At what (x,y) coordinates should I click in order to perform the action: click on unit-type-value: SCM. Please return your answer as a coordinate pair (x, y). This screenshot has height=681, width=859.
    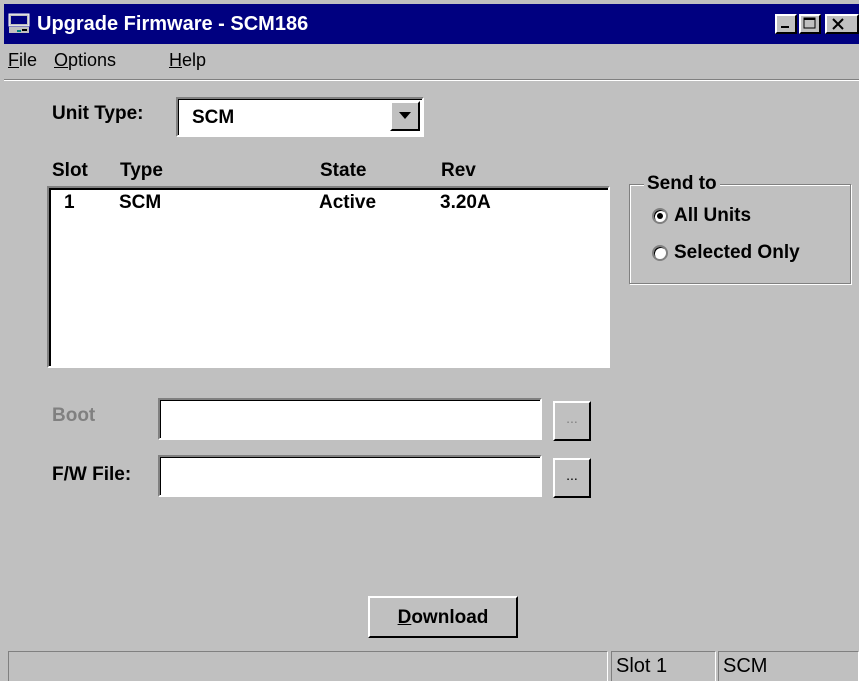
    Looking at the image, I should click on (213, 117).